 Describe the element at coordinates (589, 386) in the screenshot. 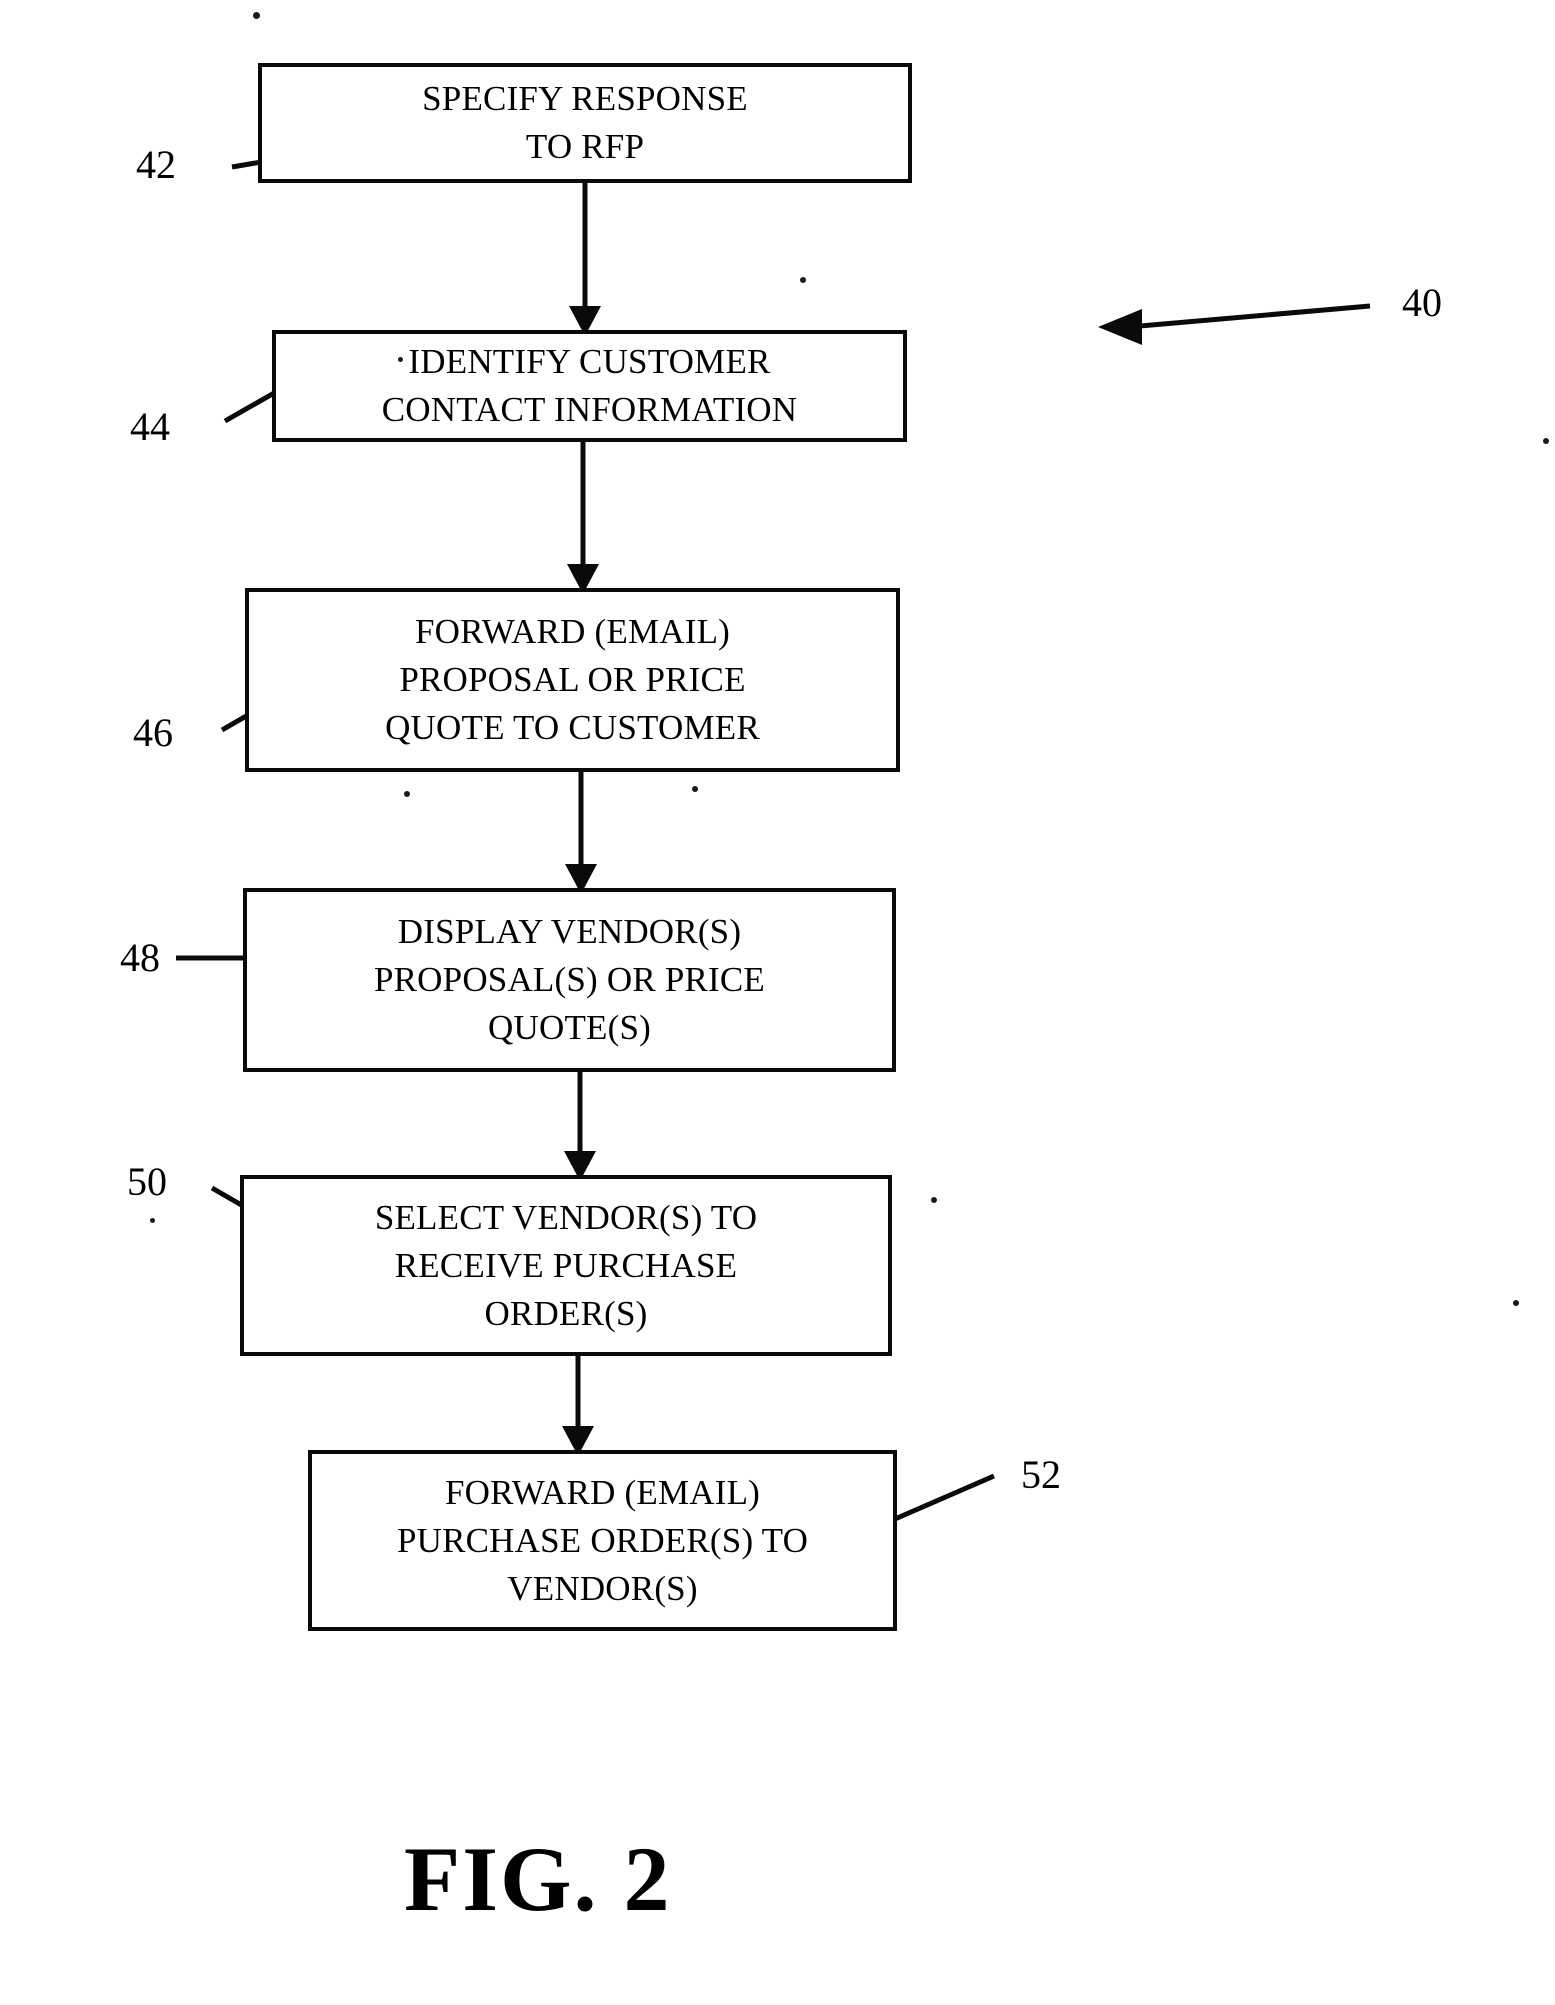

I see `flow-box-identify-customer-contact-information: IDENTIFY CUSTOMER CONTACT INFORMATION` at that location.